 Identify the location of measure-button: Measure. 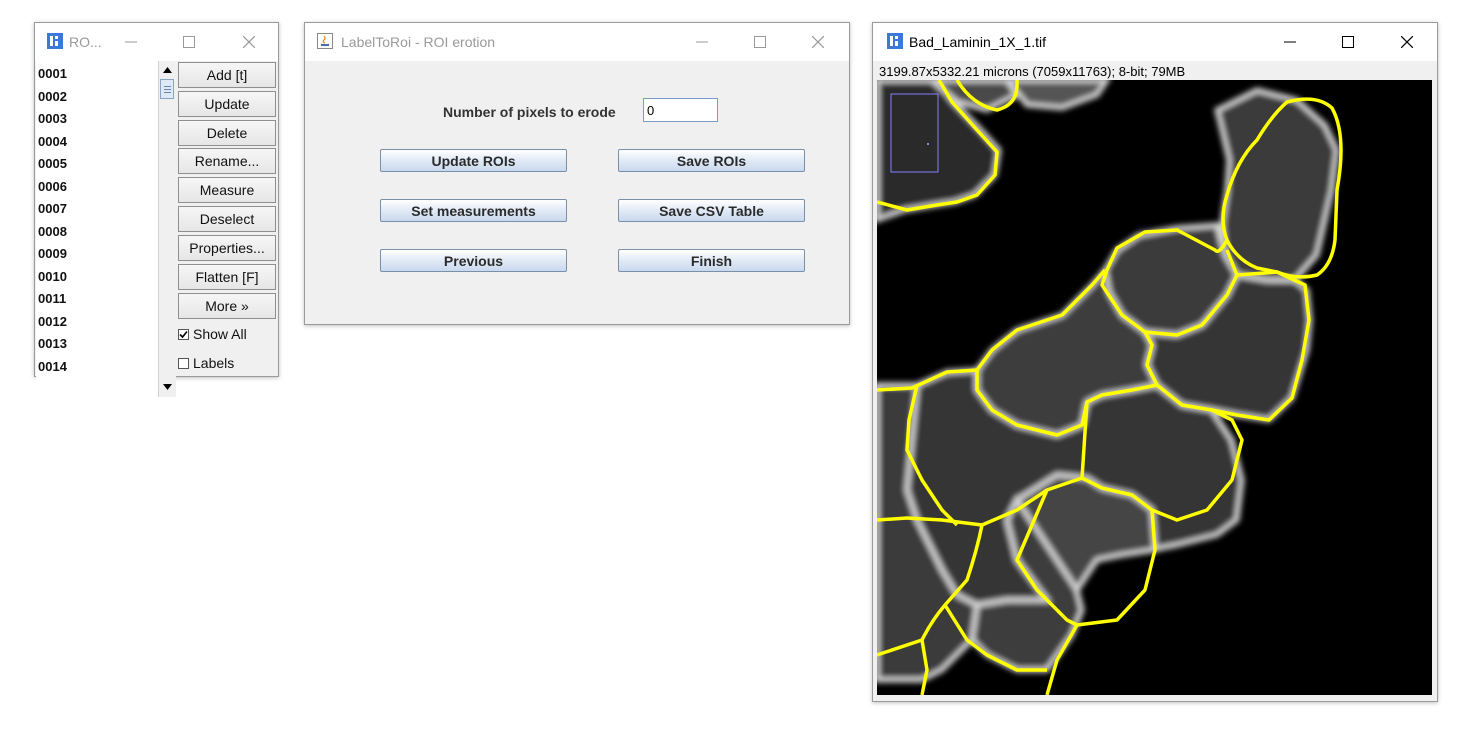
(227, 190).